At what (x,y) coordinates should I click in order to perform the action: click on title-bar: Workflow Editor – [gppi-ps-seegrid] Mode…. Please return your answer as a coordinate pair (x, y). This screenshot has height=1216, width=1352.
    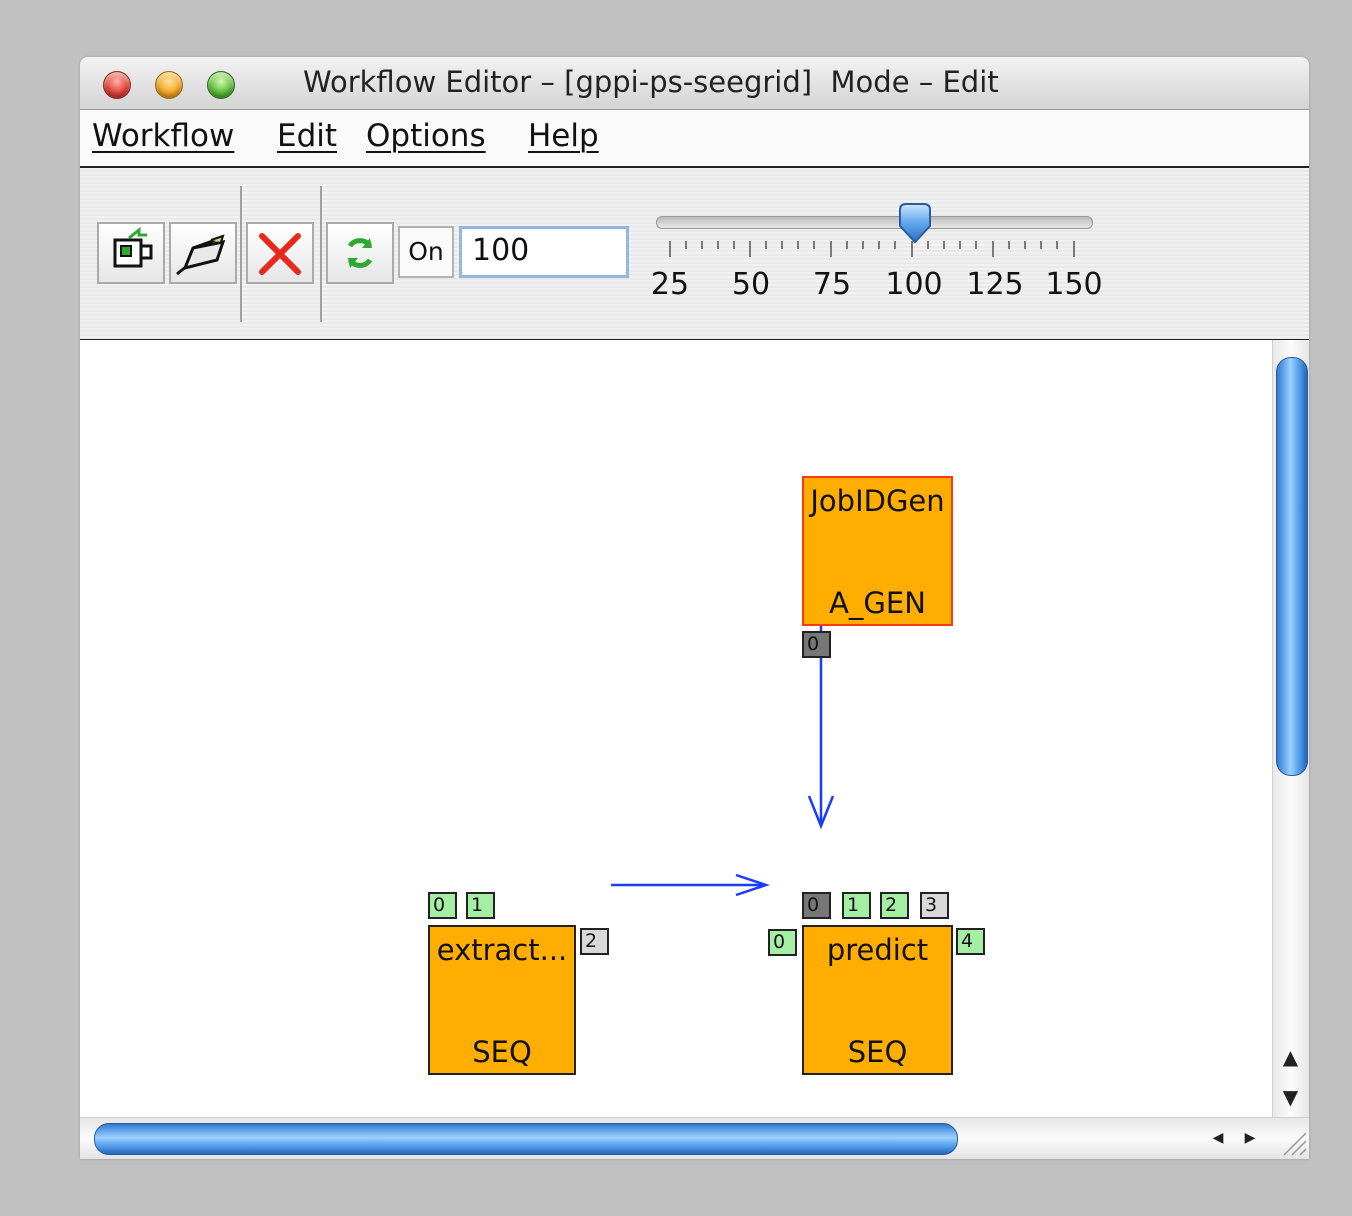
    Looking at the image, I should click on (694, 83).